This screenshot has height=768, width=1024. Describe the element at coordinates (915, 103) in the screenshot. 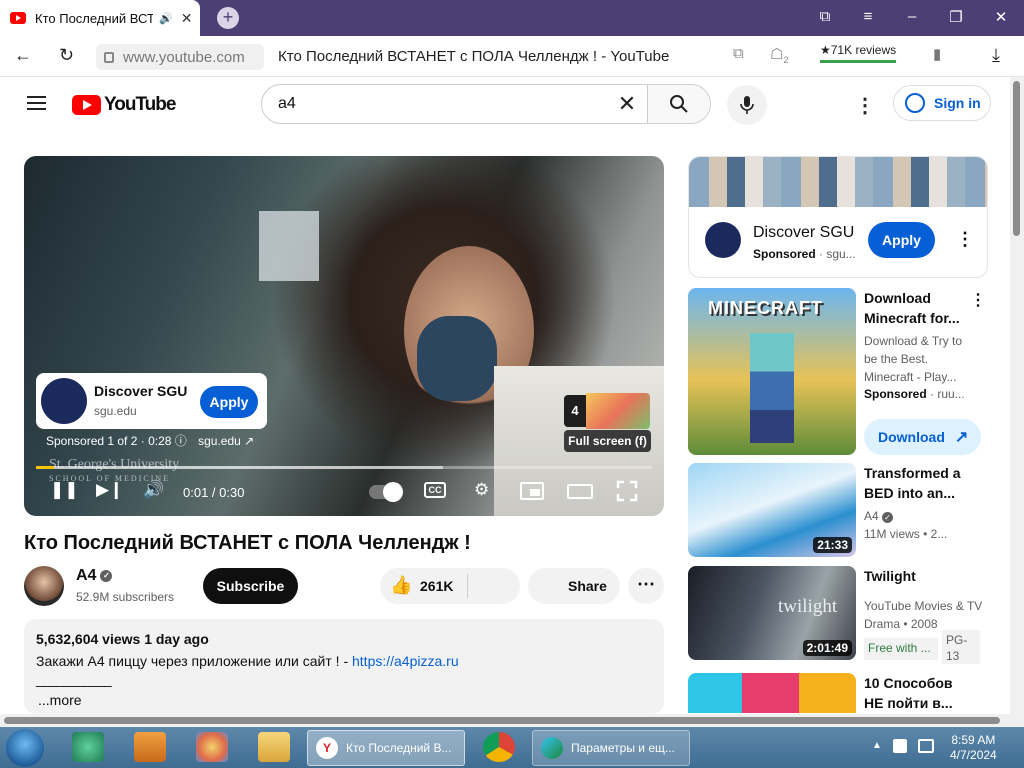

I see `account-icon` at that location.